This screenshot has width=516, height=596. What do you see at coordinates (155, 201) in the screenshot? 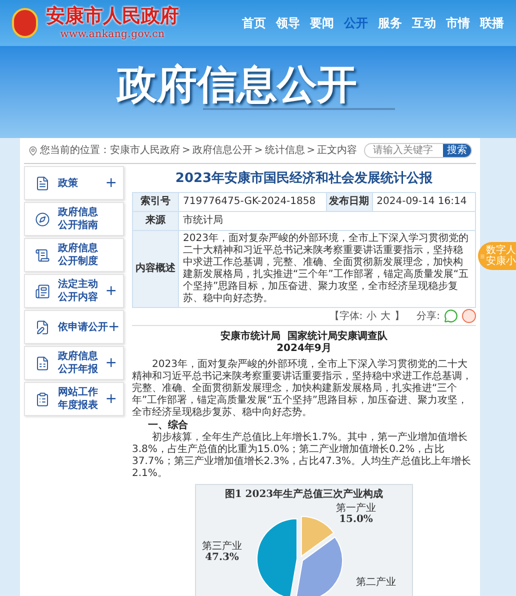
I see `table-header-cell: 索引号` at bounding box center [155, 201].